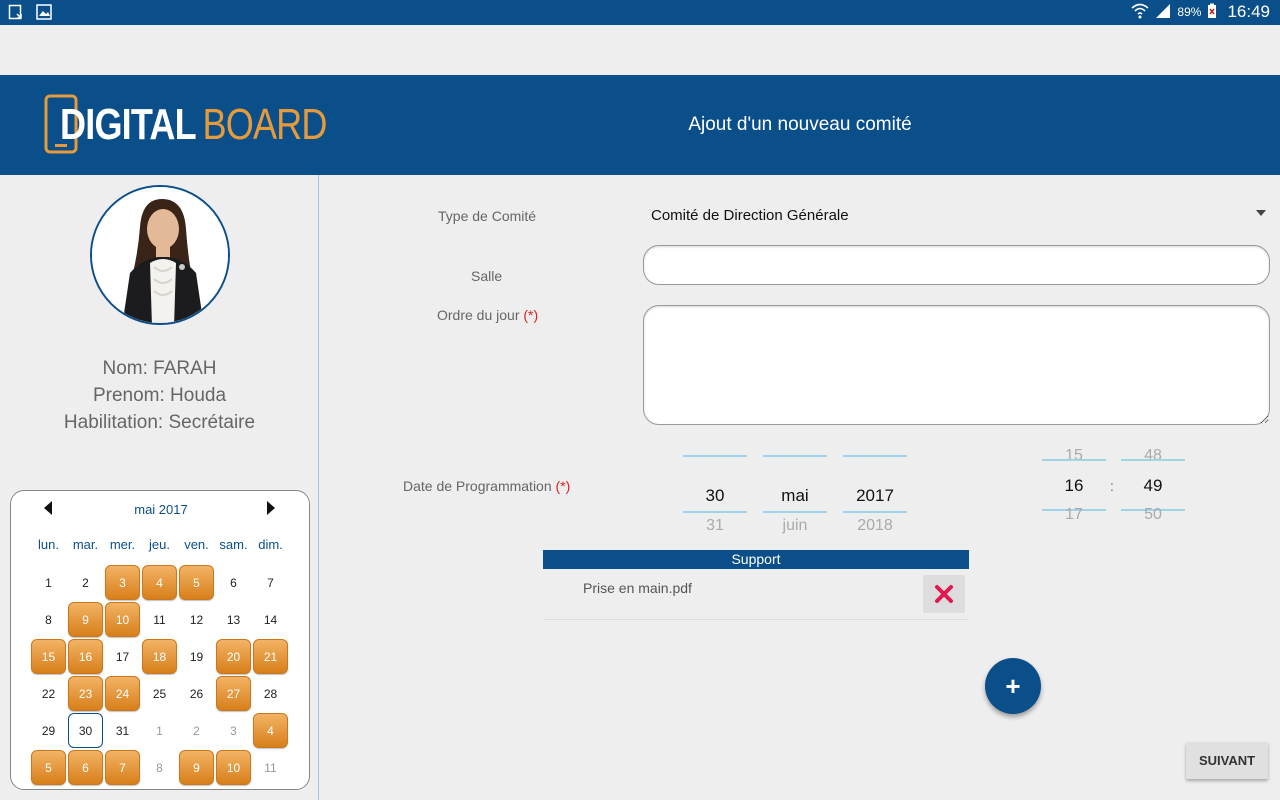 Image resolution: width=1280 pixels, height=800 pixels. I want to click on calendar-day: 16, so click(85, 656).